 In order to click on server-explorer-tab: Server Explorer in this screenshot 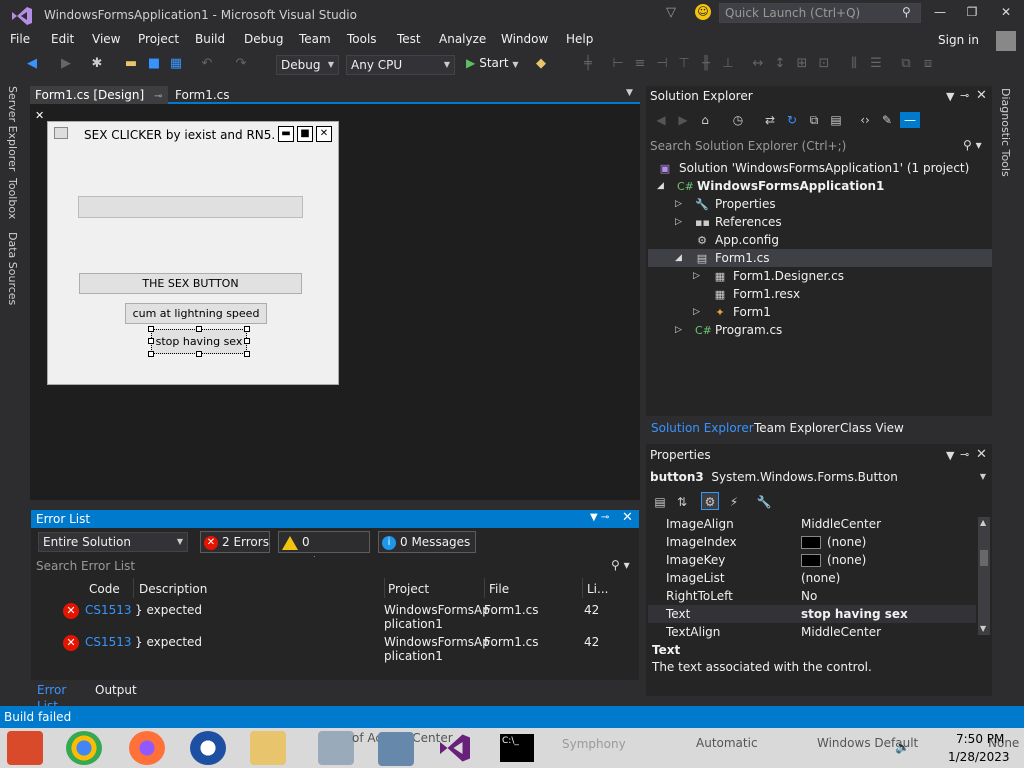, I will do `click(12, 128)`.